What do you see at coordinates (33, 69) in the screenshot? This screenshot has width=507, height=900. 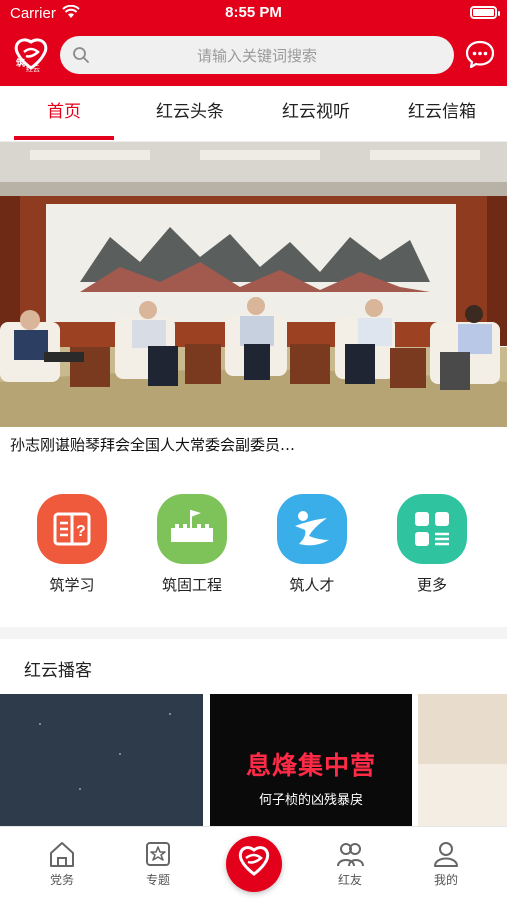 I see `logo-caption: 红云` at bounding box center [33, 69].